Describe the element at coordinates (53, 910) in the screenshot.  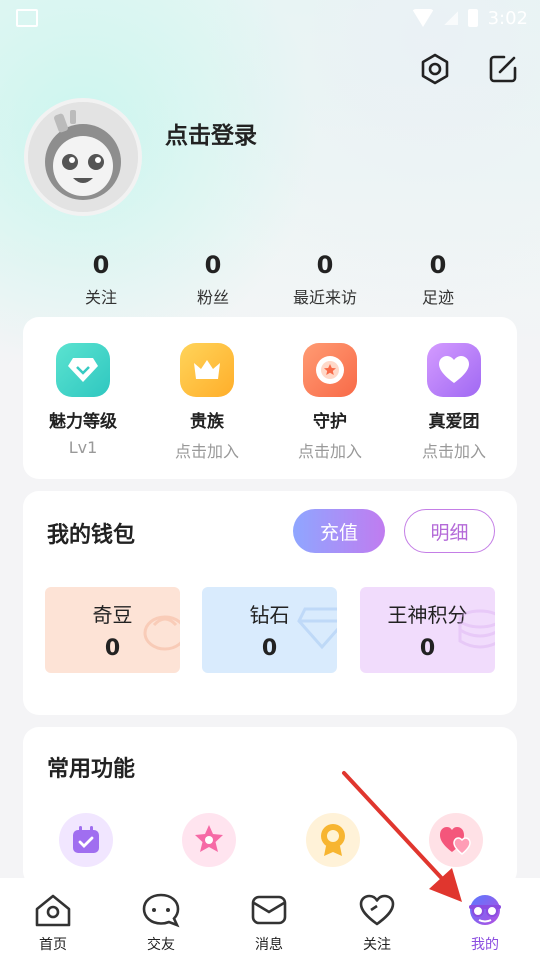
I see `home-icon` at that location.